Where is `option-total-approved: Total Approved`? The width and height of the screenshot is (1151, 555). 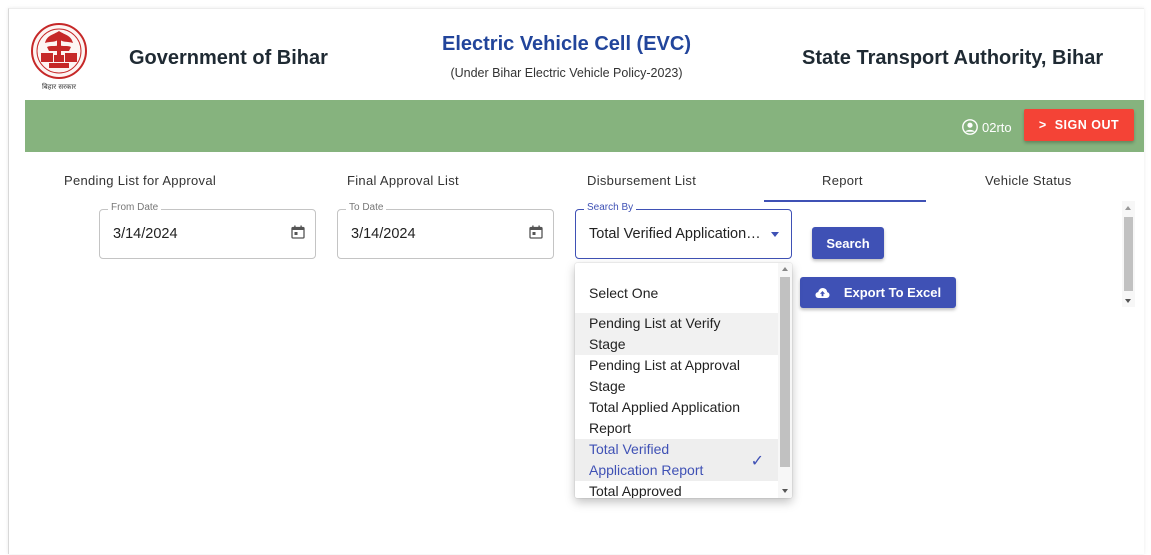 option-total-approved: Total Approved is located at coordinates (676, 489).